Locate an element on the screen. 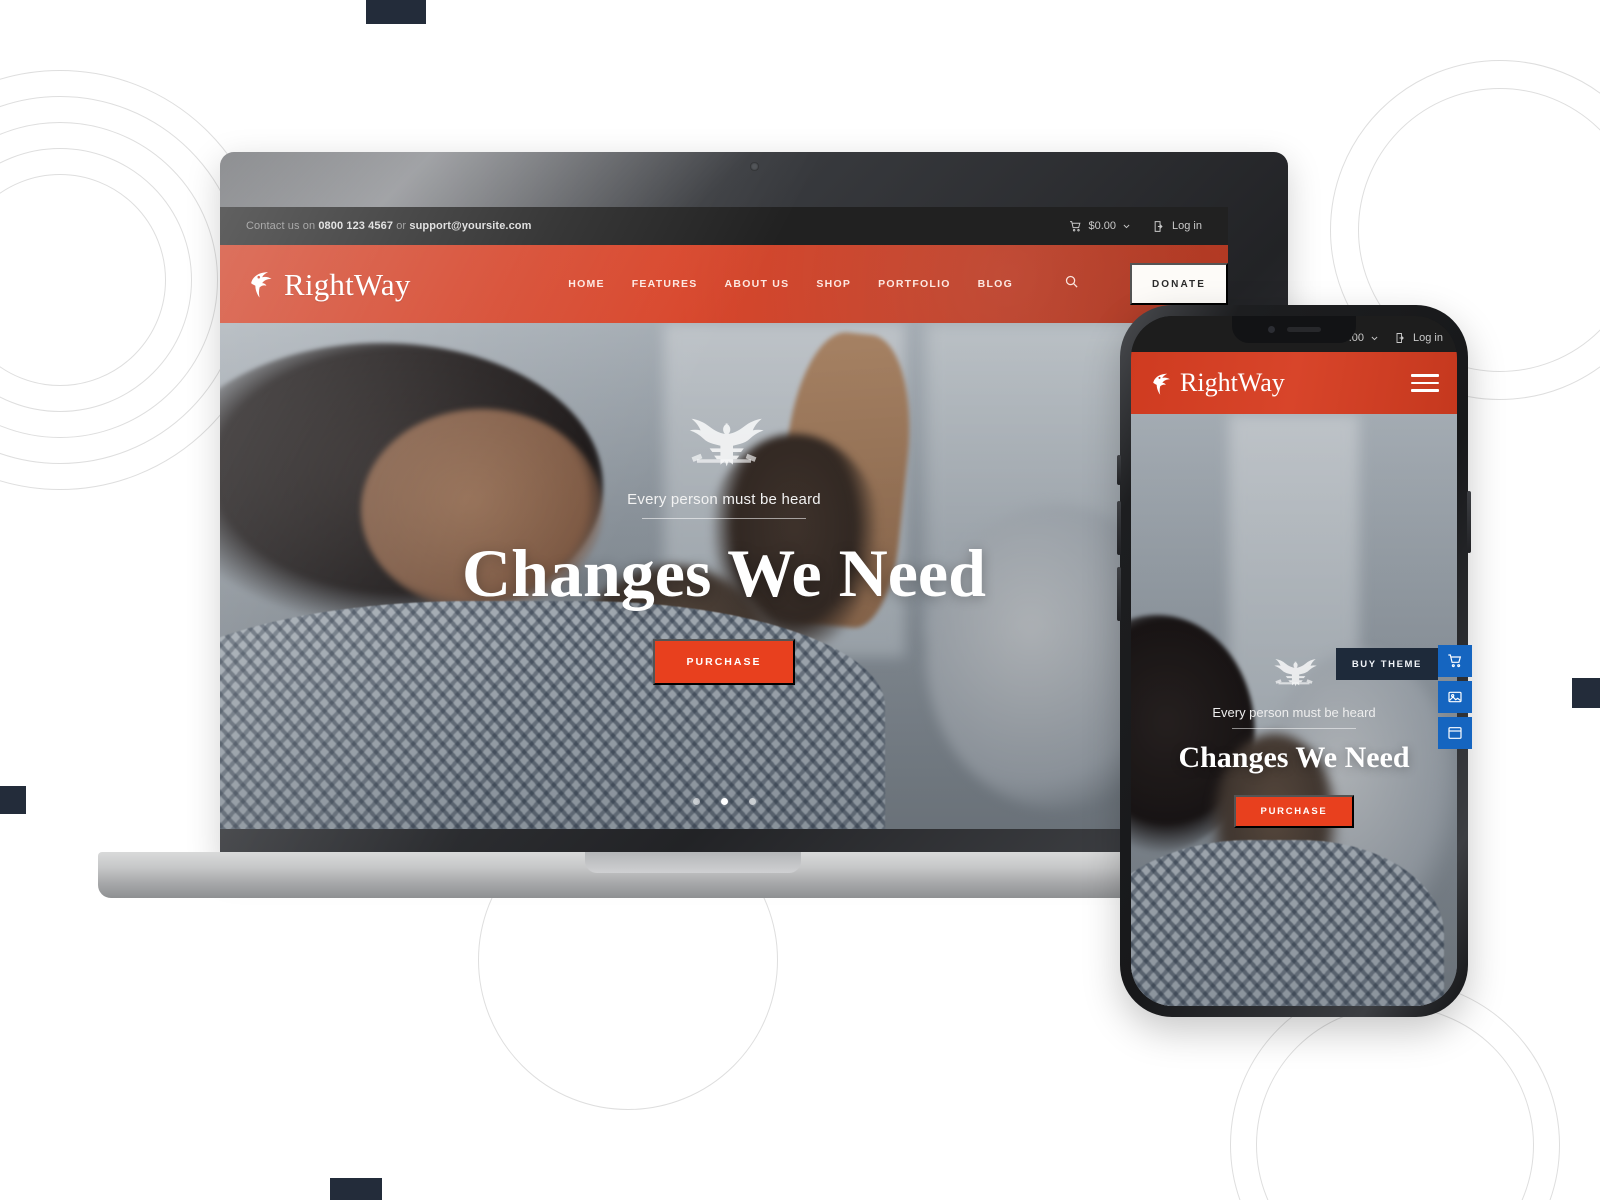 This screenshot has width=1600, height=1200. buy-theme-buttons is located at coordinates (1455, 697).